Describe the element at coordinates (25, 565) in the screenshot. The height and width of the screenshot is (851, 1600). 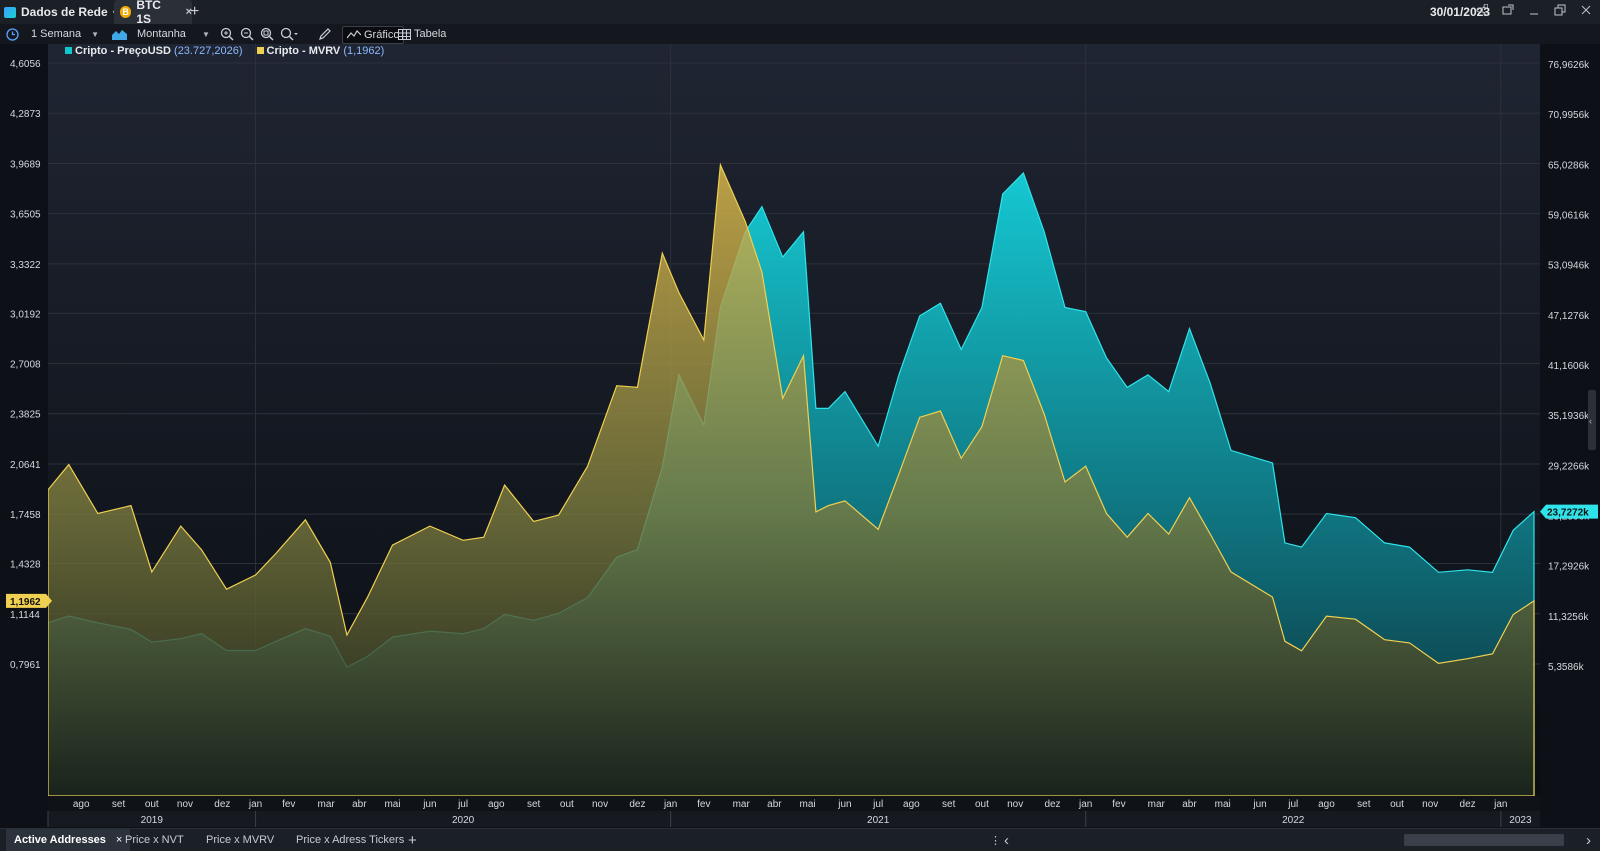
I see `left-tick-label: 1,4328` at that location.